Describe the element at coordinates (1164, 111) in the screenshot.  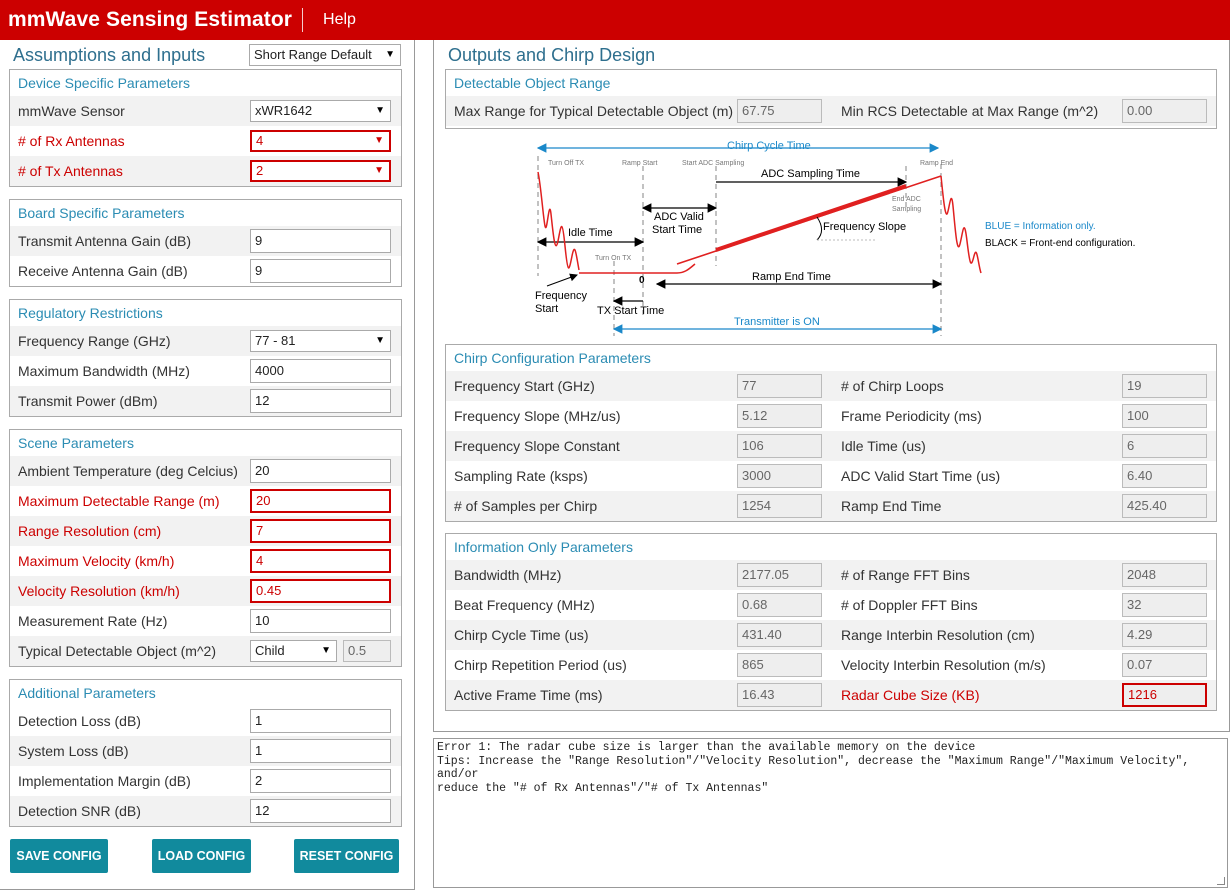
I see `min-rcs-field: 0.00` at that location.